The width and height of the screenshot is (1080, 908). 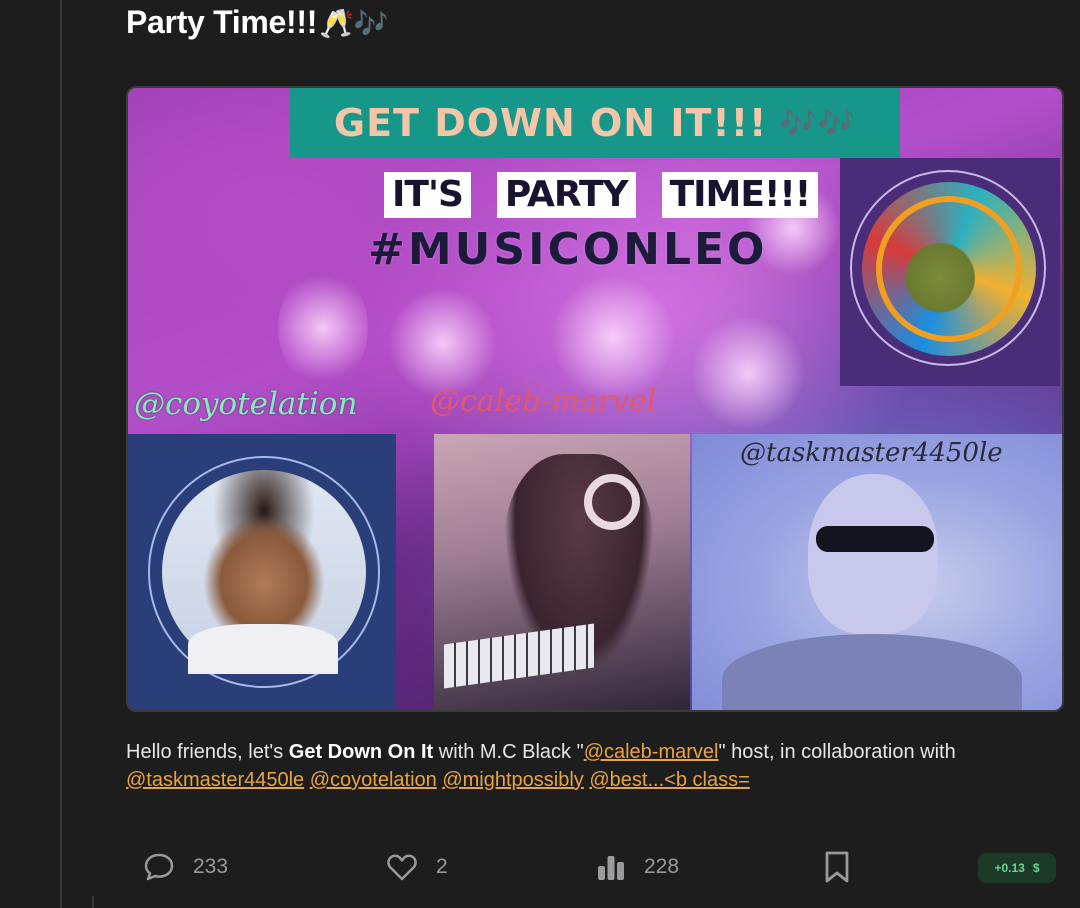 What do you see at coordinates (373, 780) in the screenshot?
I see `mention-link: @coyotelation` at bounding box center [373, 780].